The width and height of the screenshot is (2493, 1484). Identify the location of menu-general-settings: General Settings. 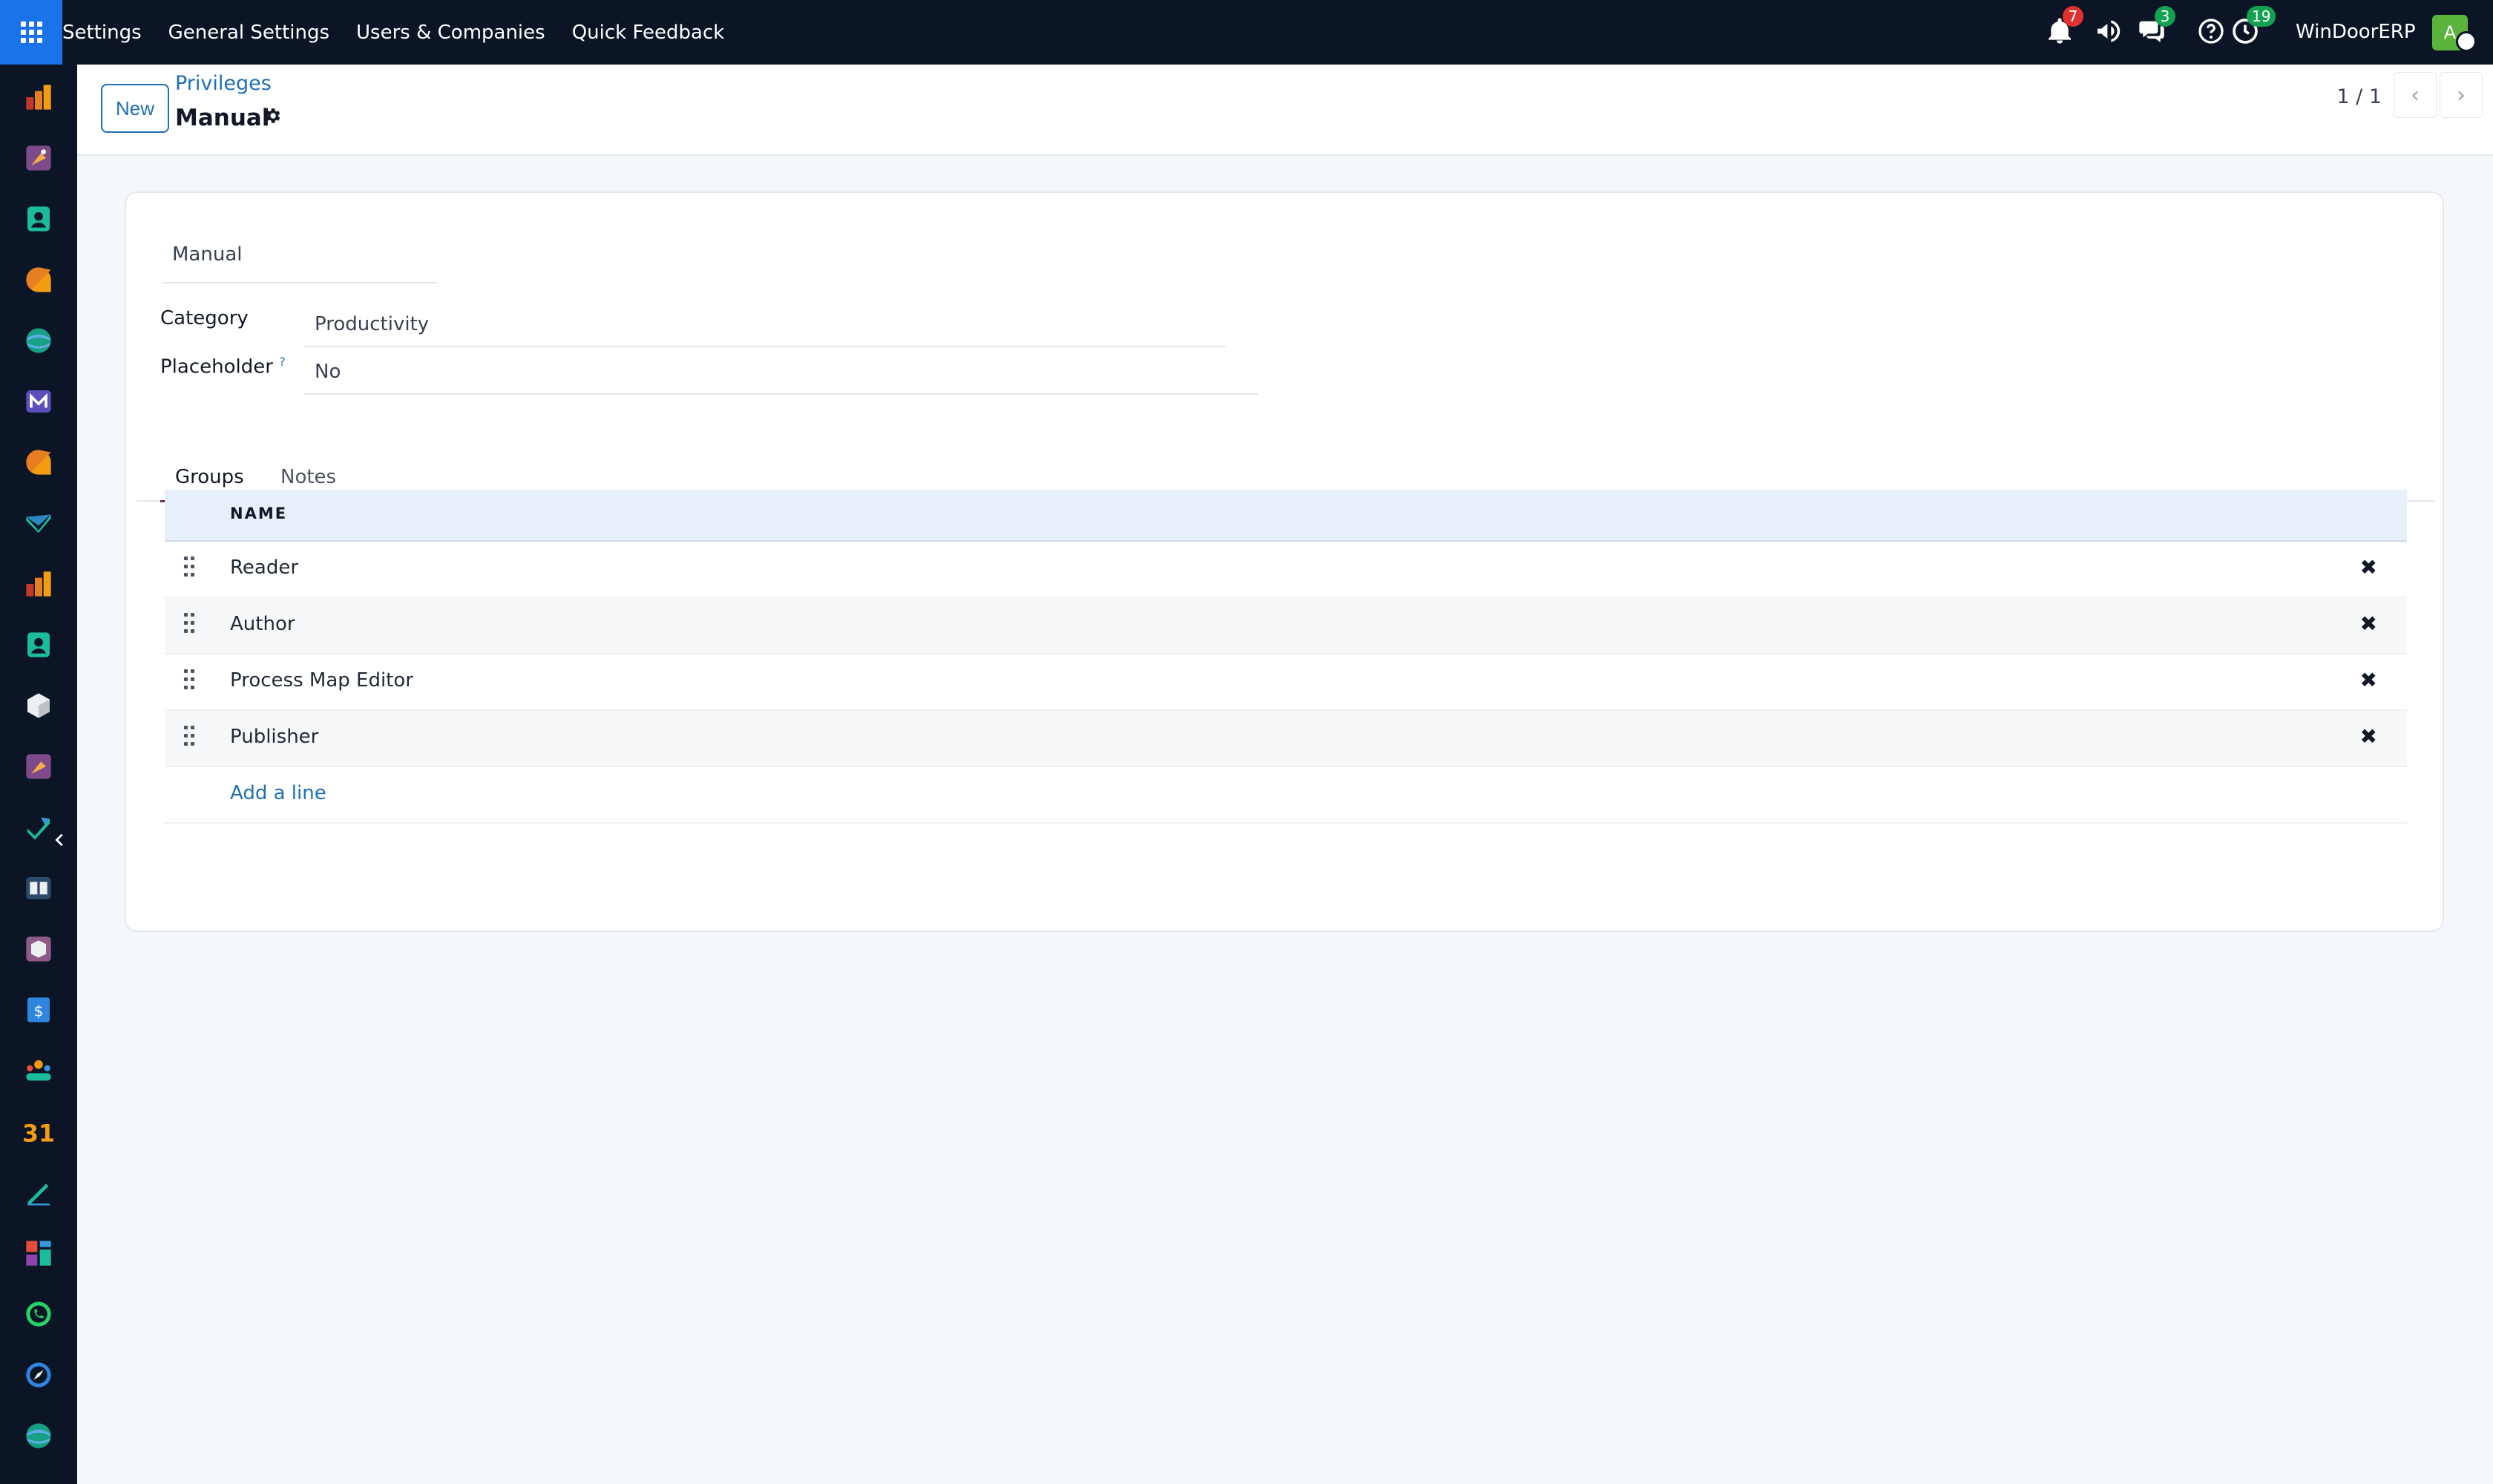
(248, 33).